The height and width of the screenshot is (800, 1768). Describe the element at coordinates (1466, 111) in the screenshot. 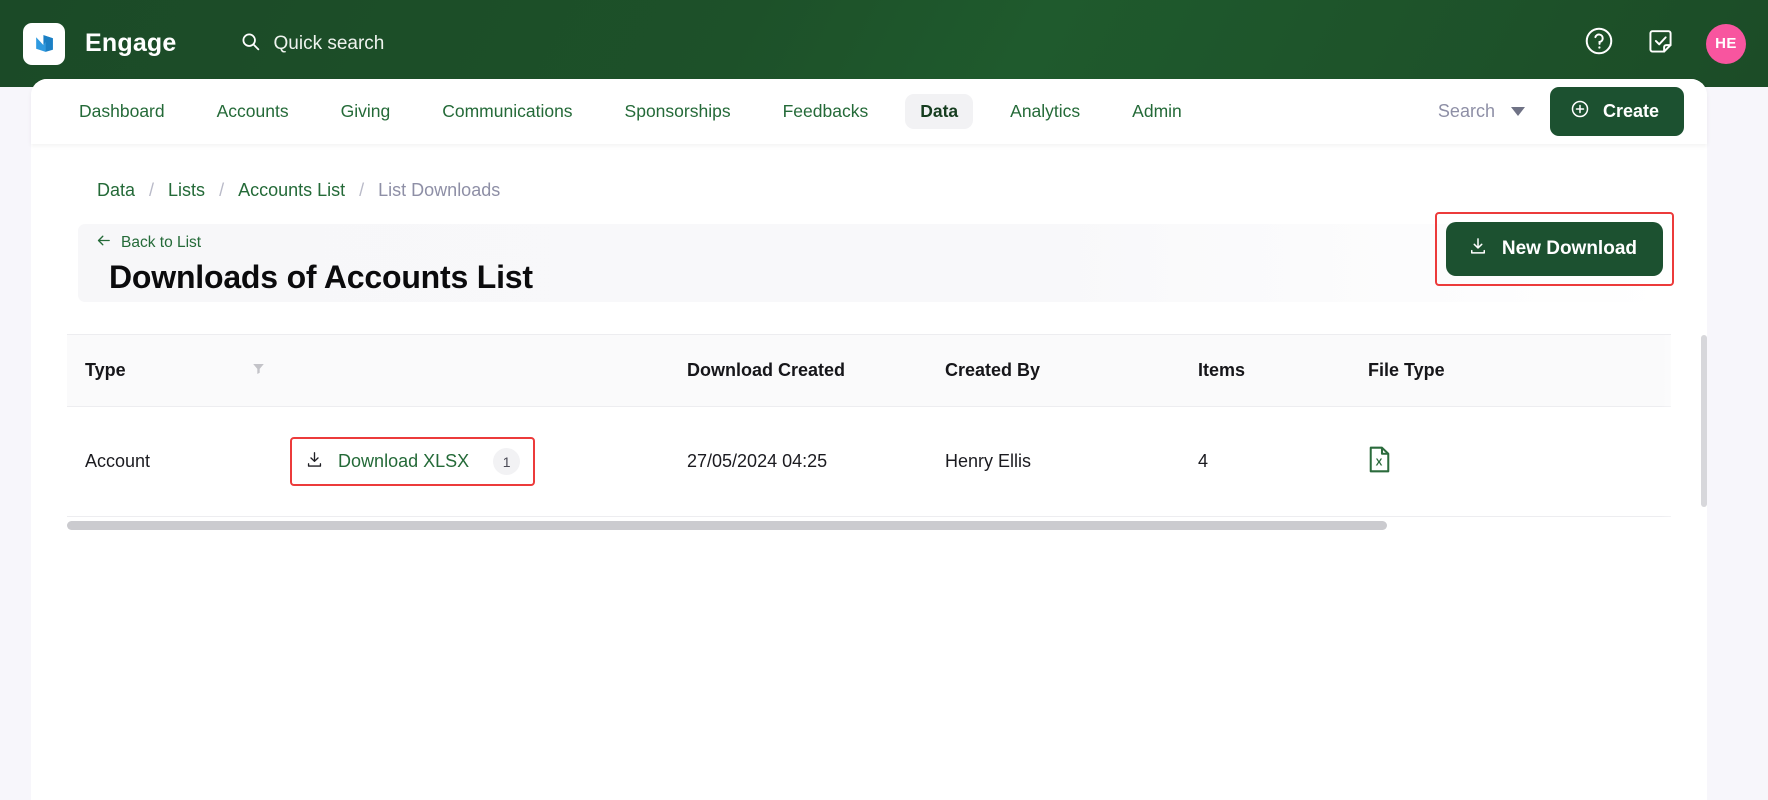

I see `search-dropdown-label: Search` at that location.